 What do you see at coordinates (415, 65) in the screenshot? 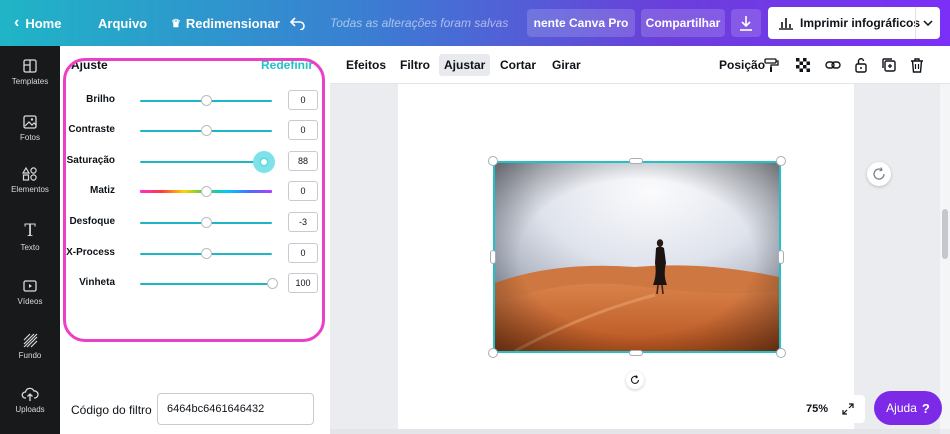
I see `tab-filter: Filtro` at bounding box center [415, 65].